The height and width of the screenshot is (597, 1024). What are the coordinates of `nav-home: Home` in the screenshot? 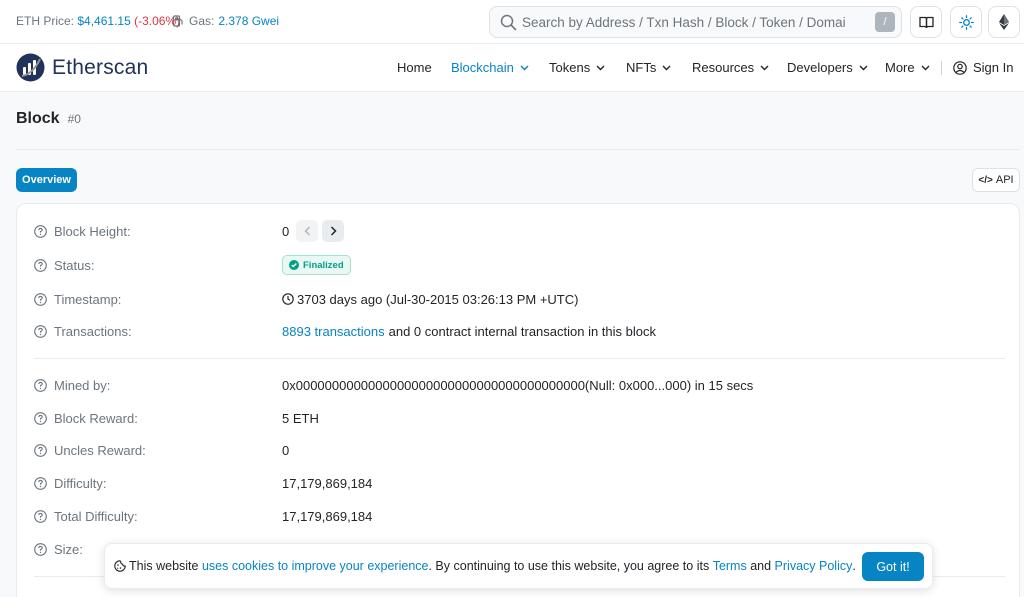 It's located at (414, 67).